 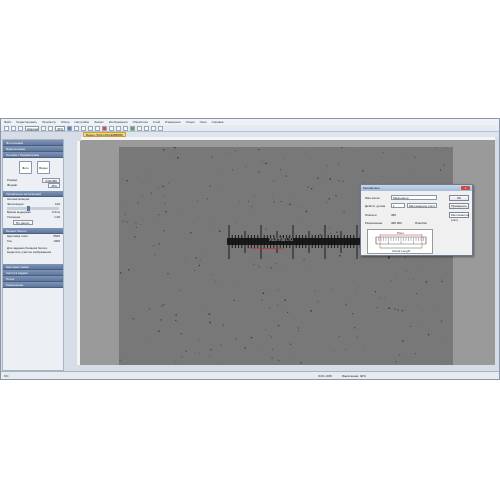 What do you see at coordinates (83, 128) in the screenshot?
I see `line-tool-icon` at bounding box center [83, 128].